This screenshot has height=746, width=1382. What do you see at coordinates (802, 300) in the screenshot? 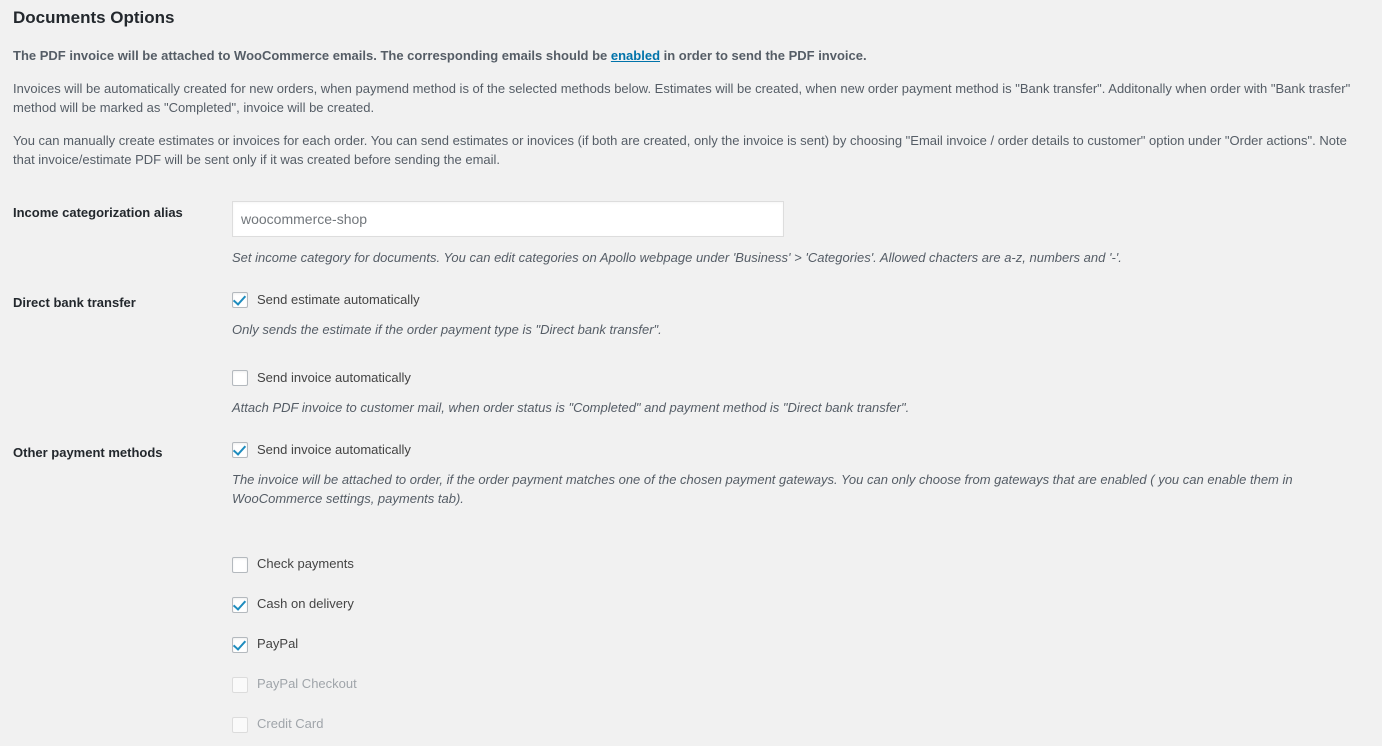
I see `checkbox-row-send-estimate-automatically: Send estimate automatically` at bounding box center [802, 300].